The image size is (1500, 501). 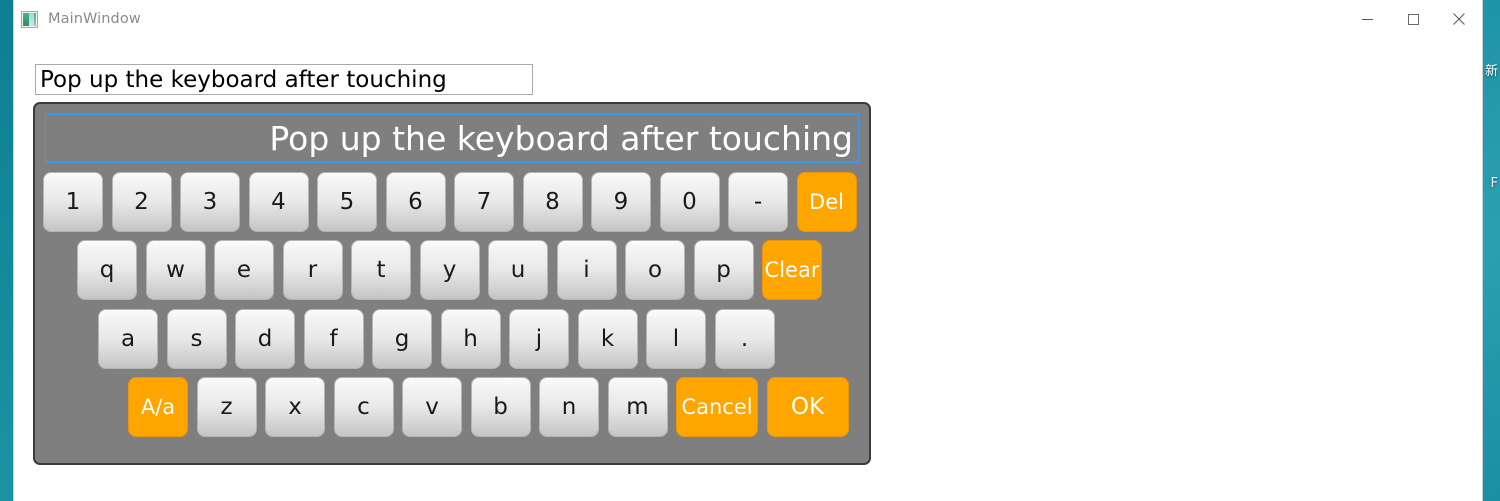 I want to click on key-j: j, so click(x=539, y=339).